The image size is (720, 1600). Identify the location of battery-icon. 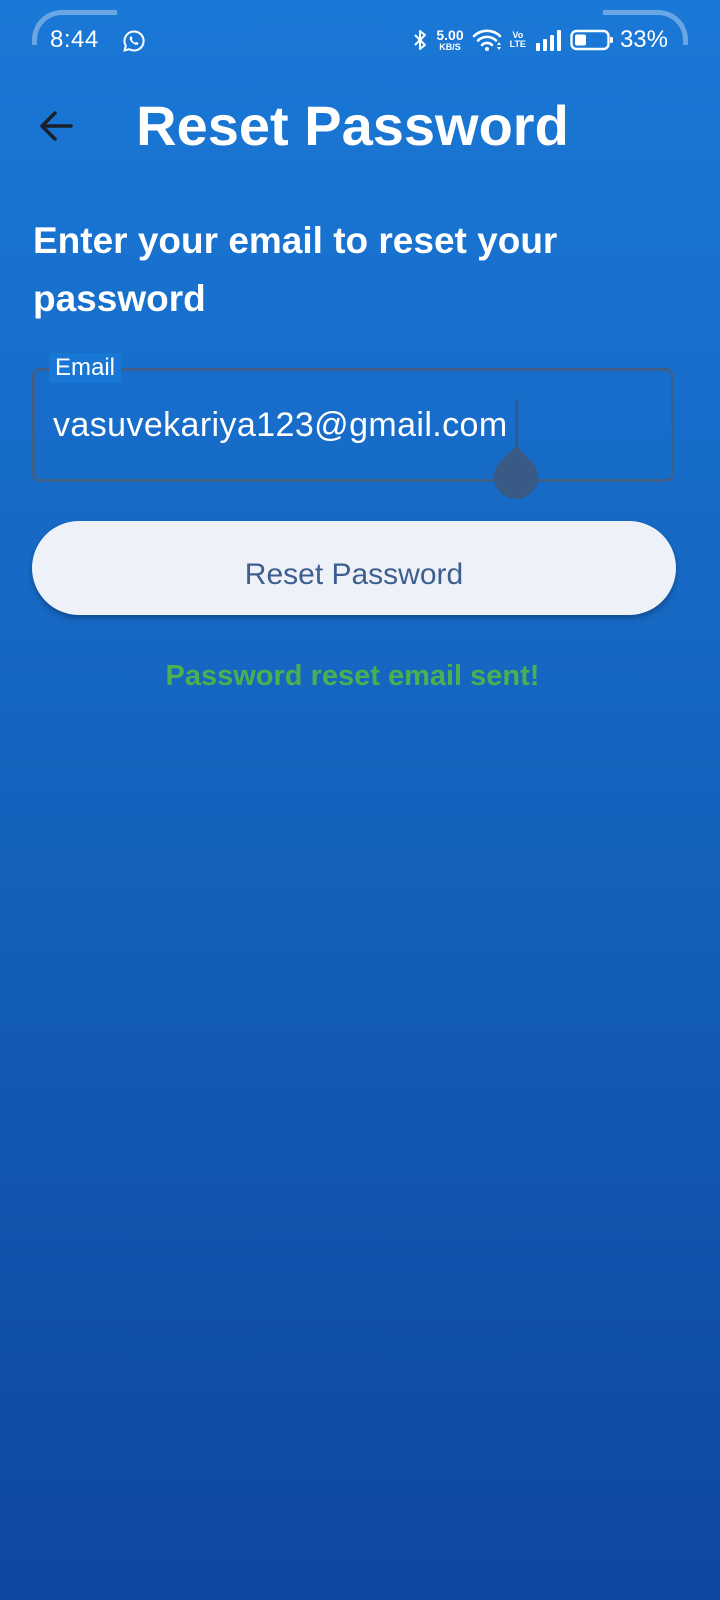
(591, 40).